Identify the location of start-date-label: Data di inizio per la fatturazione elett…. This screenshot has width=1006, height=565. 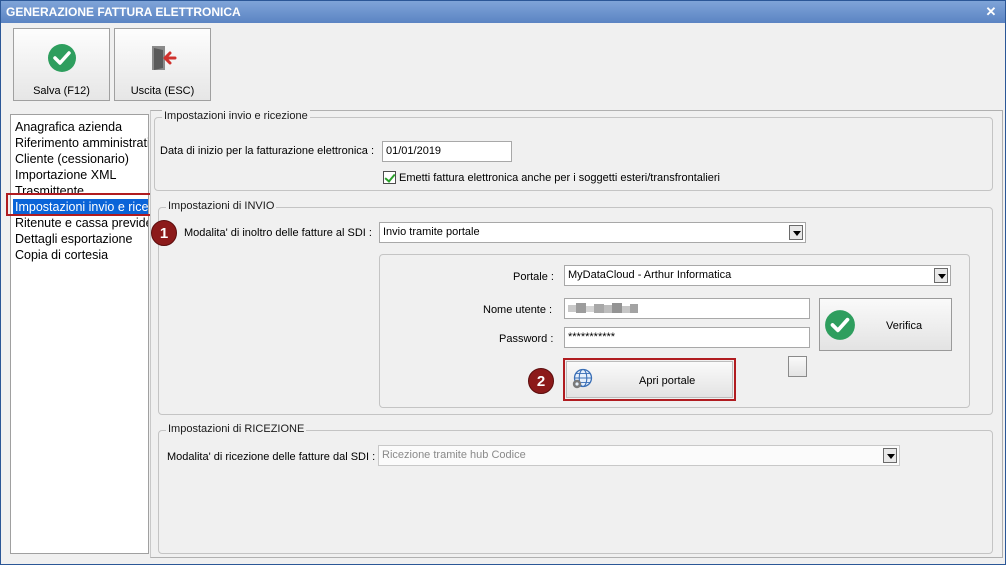
(267, 151).